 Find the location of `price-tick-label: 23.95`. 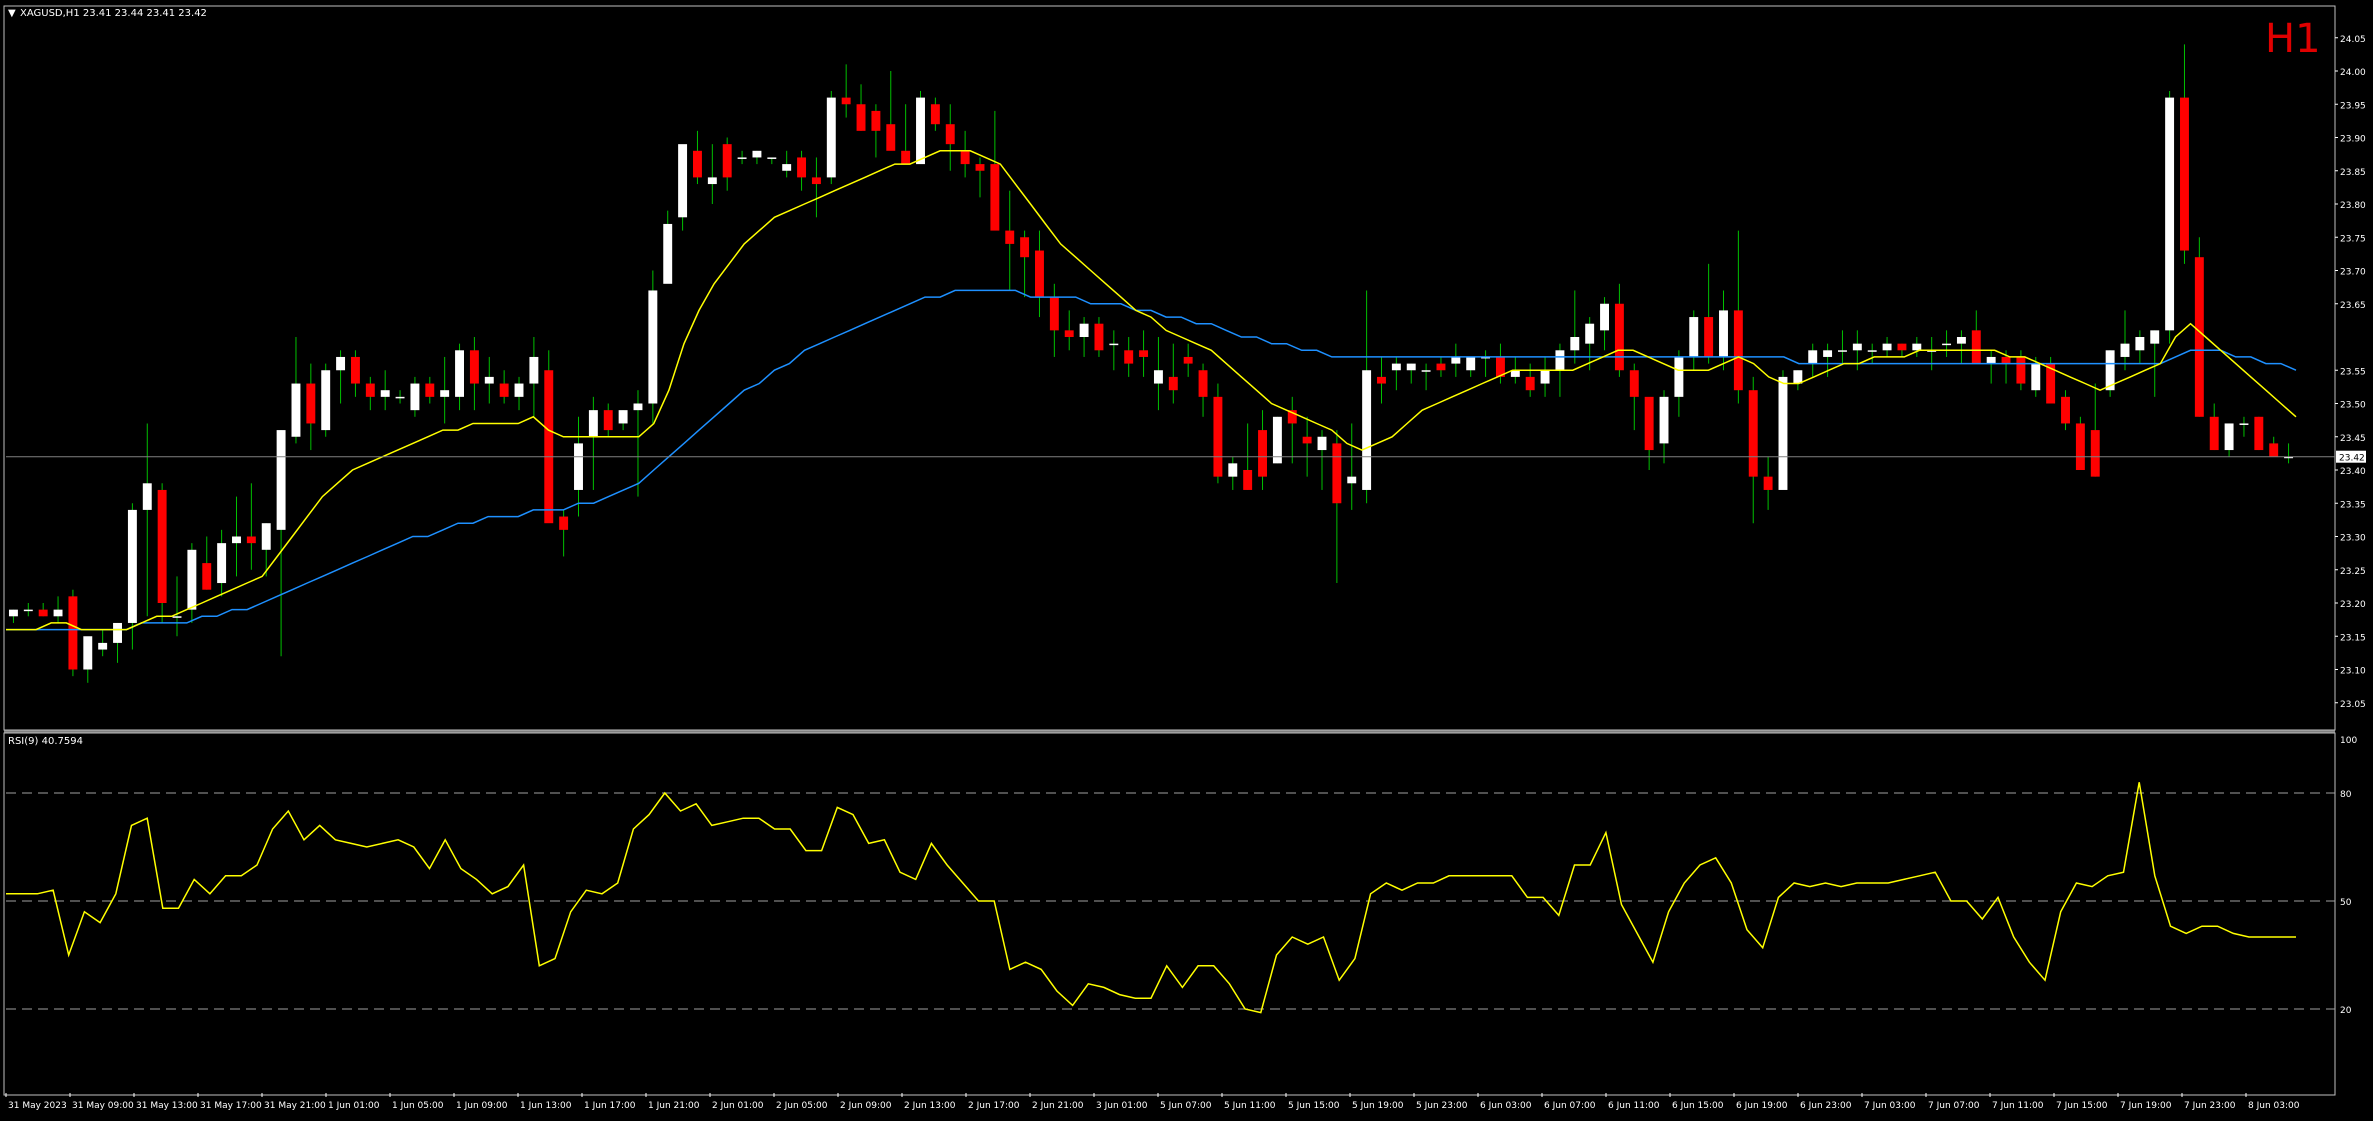

price-tick-label: 23.95 is located at coordinates (2353, 106).